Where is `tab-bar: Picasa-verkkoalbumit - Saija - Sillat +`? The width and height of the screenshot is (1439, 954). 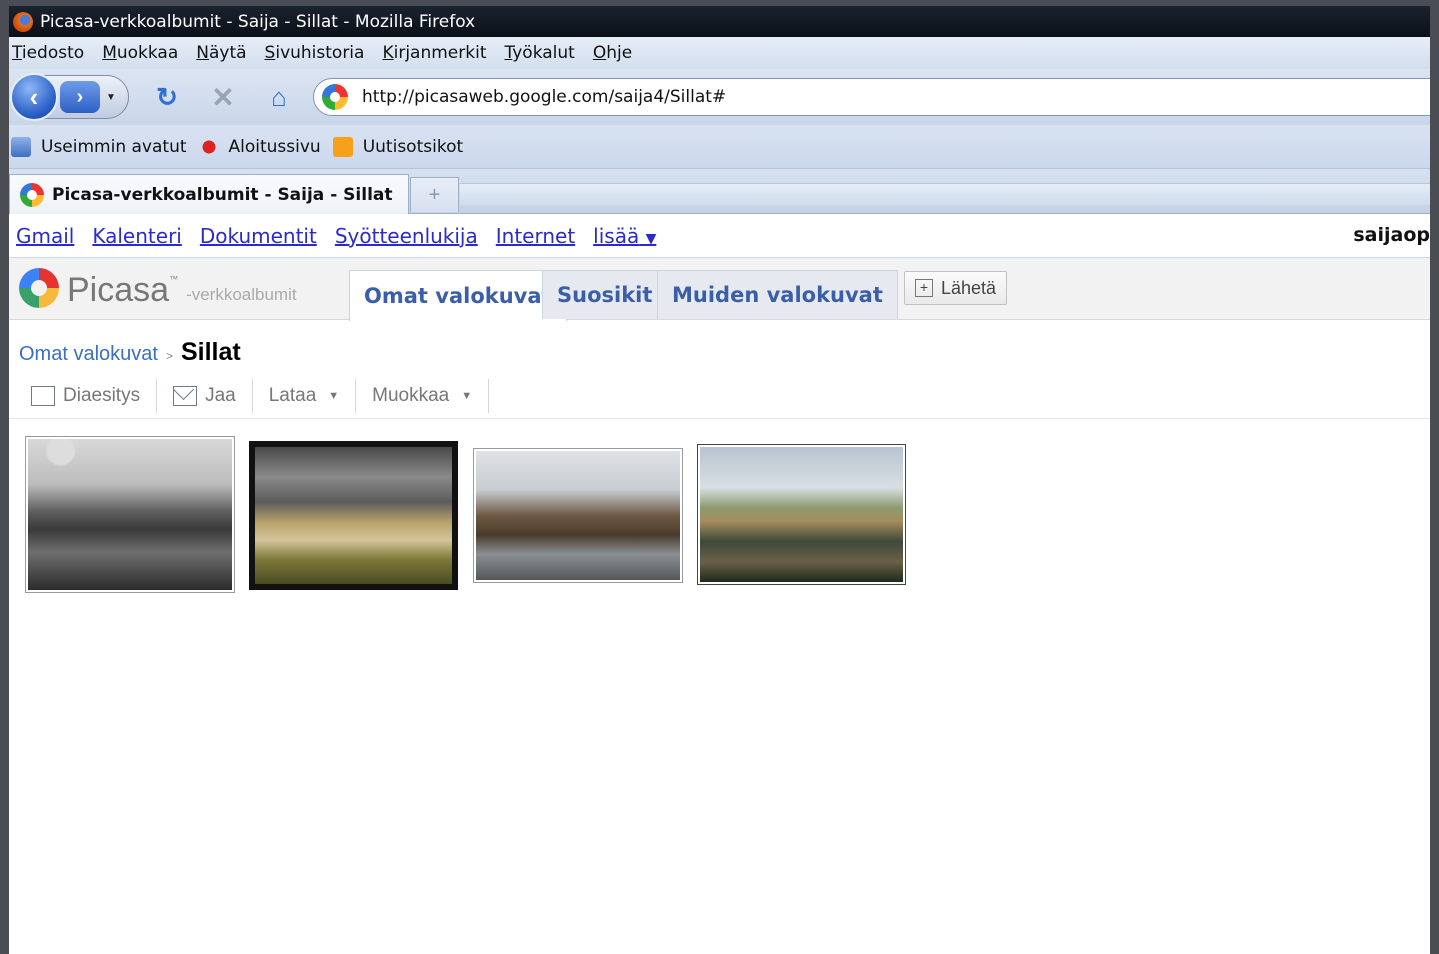 tab-bar: Picasa-verkkoalbumit - Saija - Sillat + is located at coordinates (719, 192).